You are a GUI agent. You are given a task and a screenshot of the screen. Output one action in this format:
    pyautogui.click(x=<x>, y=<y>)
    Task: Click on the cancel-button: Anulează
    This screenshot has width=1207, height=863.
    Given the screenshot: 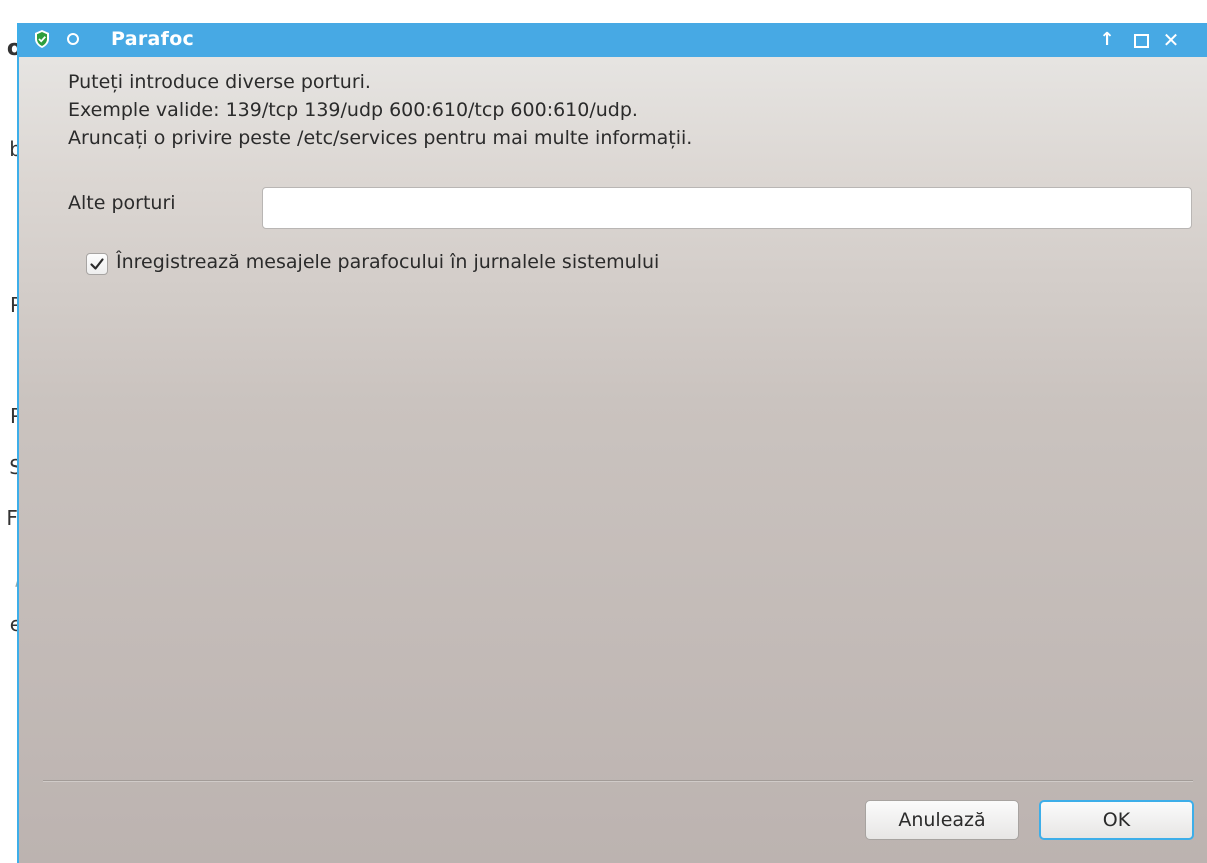 What is the action you would take?
    pyautogui.click(x=942, y=820)
    